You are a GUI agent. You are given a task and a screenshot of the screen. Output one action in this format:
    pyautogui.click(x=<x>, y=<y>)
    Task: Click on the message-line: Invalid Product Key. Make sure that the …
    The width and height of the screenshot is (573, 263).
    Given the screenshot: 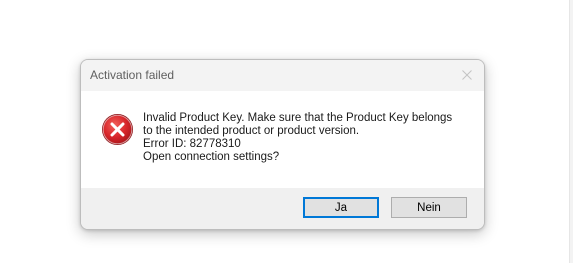 What is the action you would take?
    pyautogui.click(x=298, y=118)
    